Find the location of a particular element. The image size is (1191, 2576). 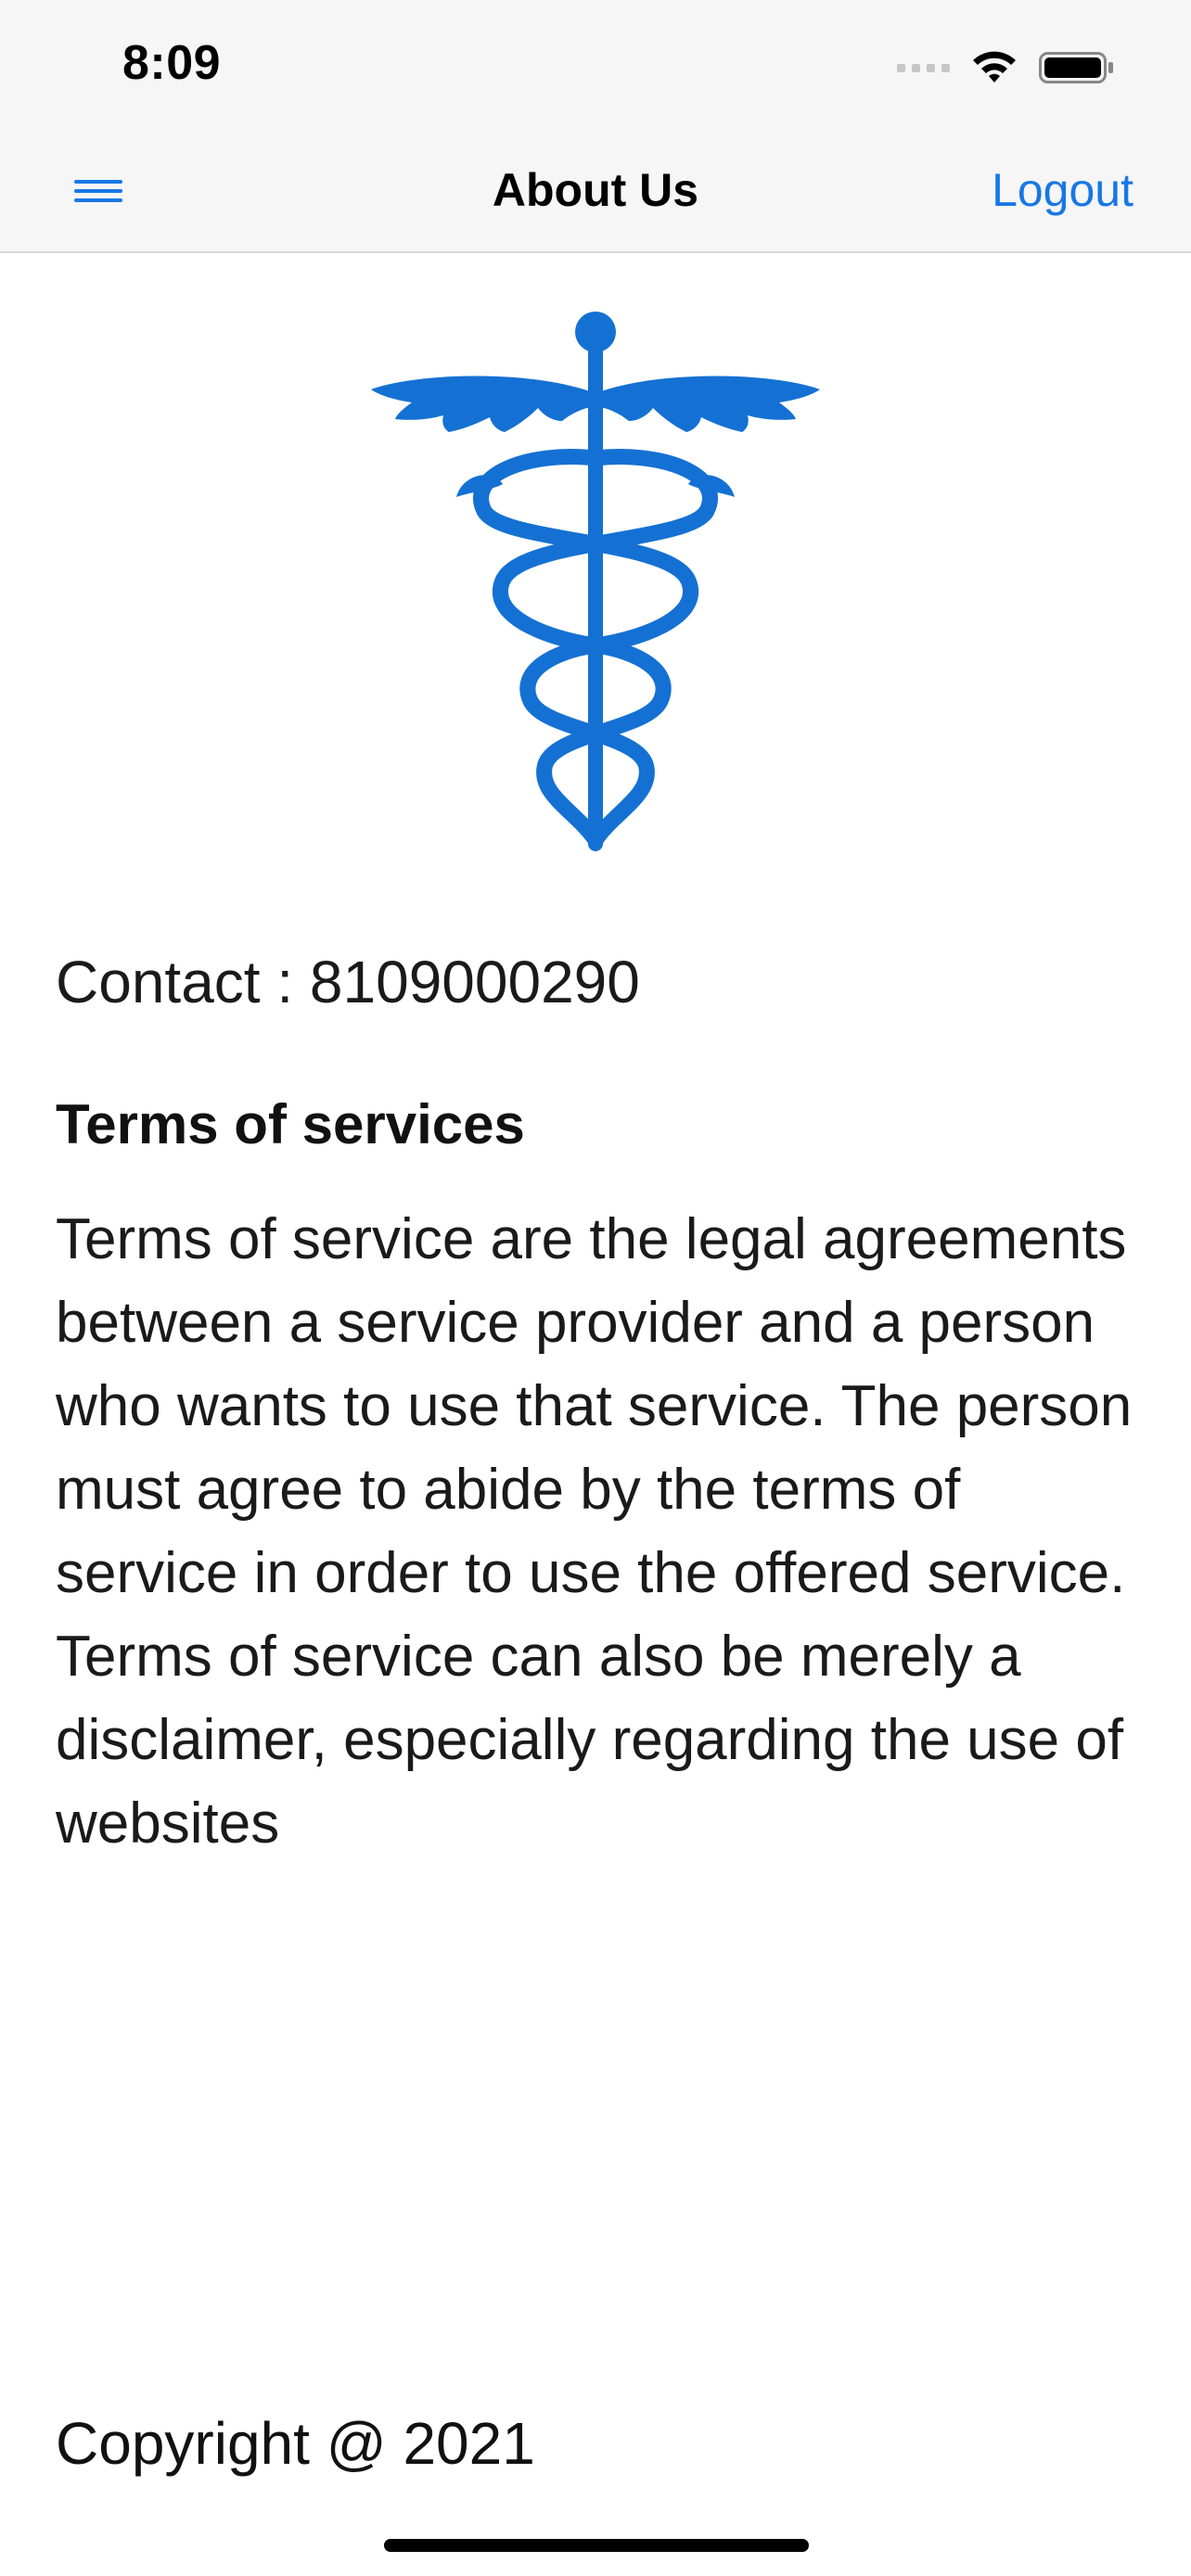

caduceus-icon is located at coordinates (595, 581).